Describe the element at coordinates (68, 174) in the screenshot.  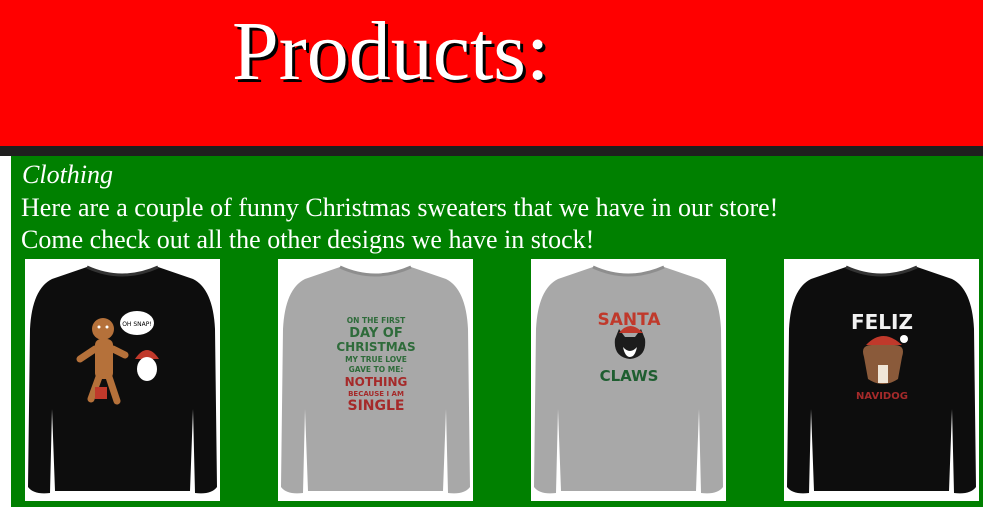
I see `category-heading: Clothing` at that location.